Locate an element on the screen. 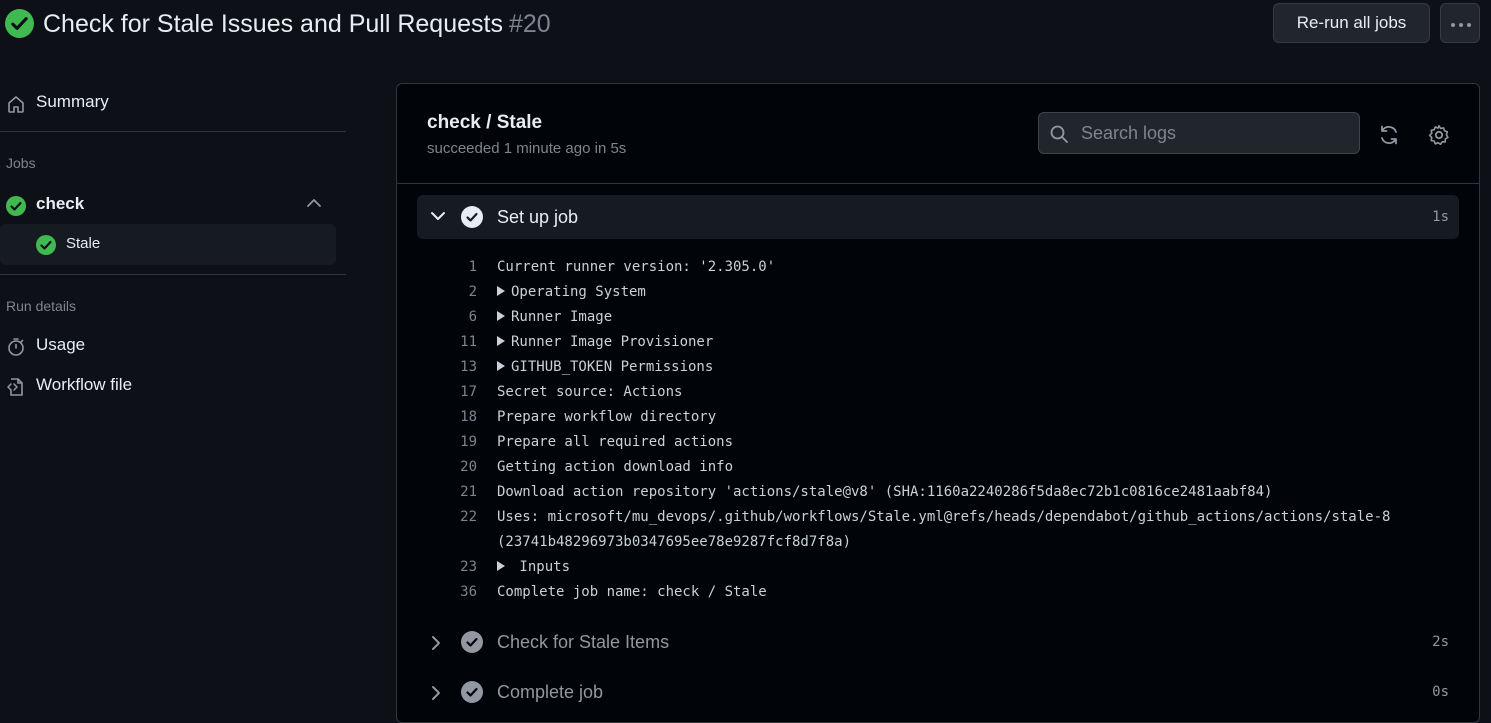 Image resolution: width=1491 pixels, height=723 pixels. line-number: 22 is located at coordinates (457, 517).